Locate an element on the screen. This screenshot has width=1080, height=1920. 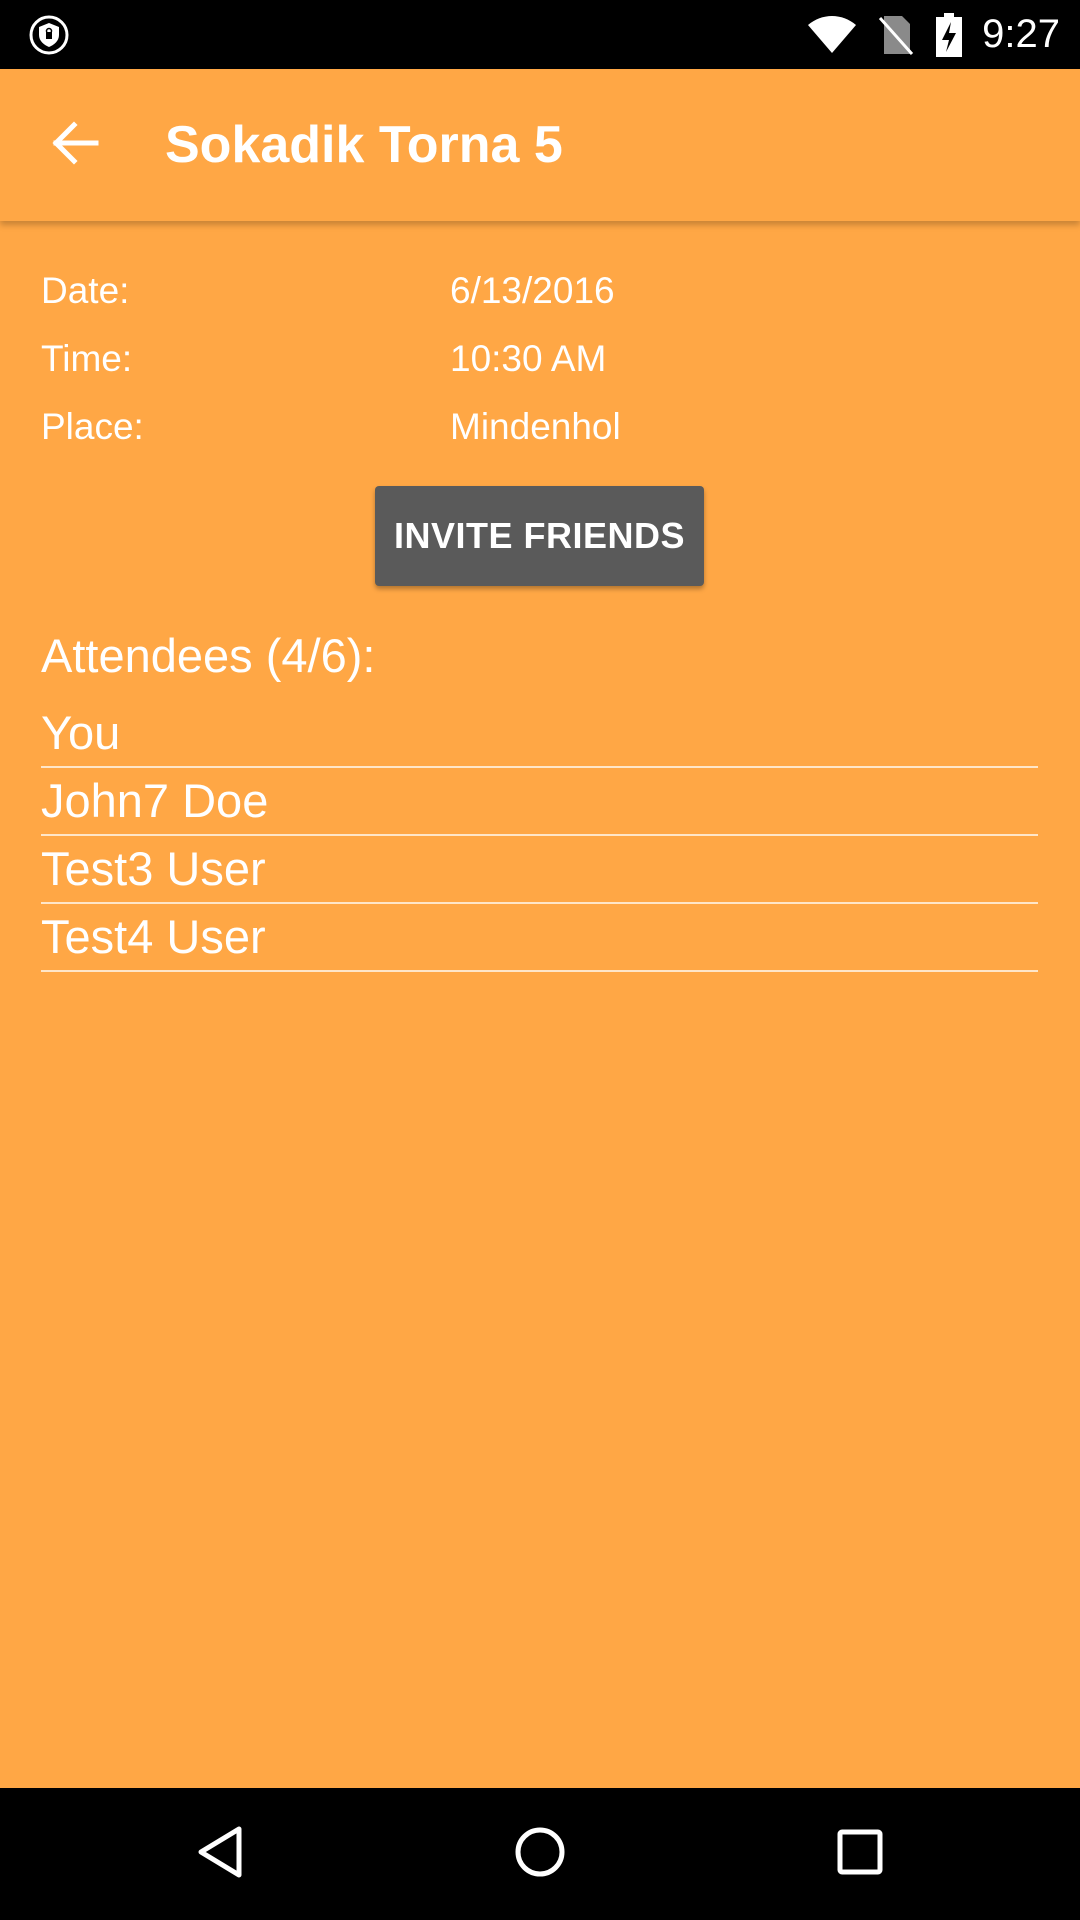
no-sim-icon is located at coordinates (896, 35).